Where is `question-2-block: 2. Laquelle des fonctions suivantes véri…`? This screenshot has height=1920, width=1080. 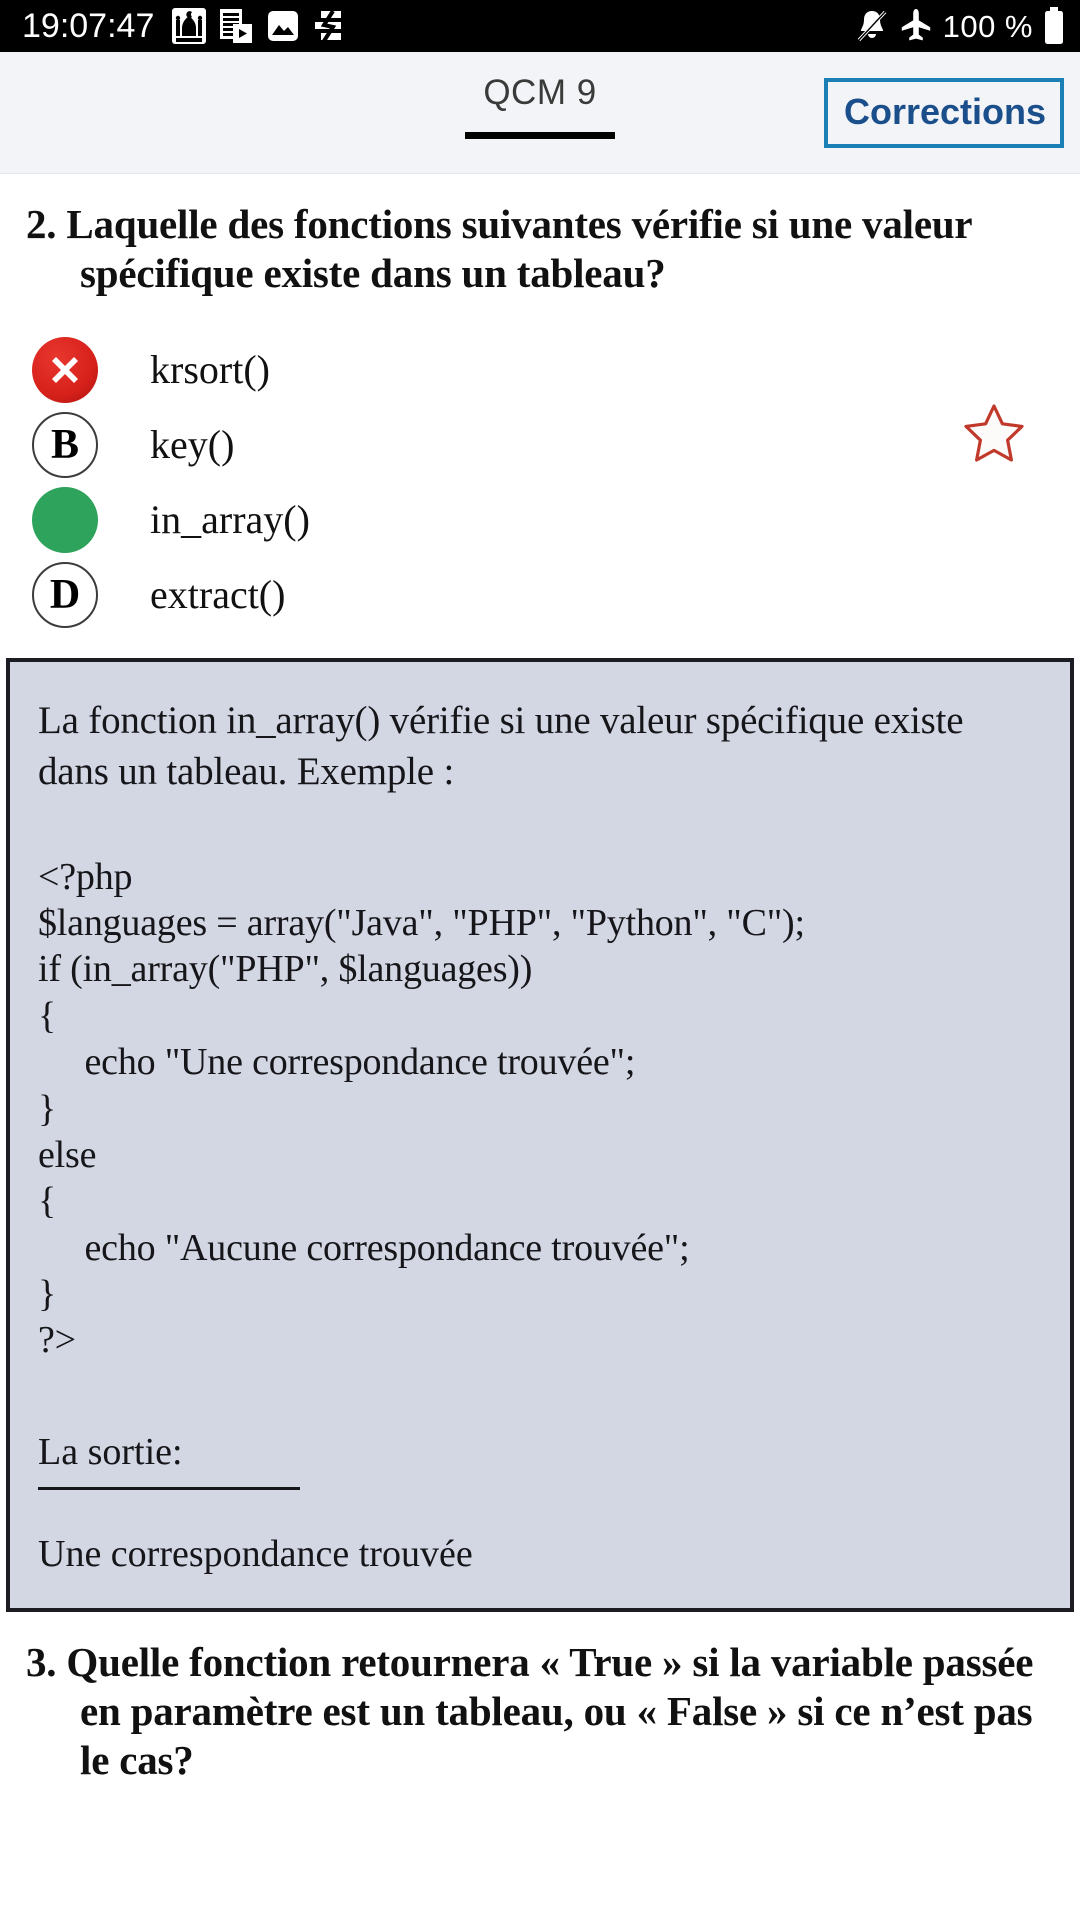 question-2-block: 2. Laquelle des fonctions suivantes véri… is located at coordinates (540, 236).